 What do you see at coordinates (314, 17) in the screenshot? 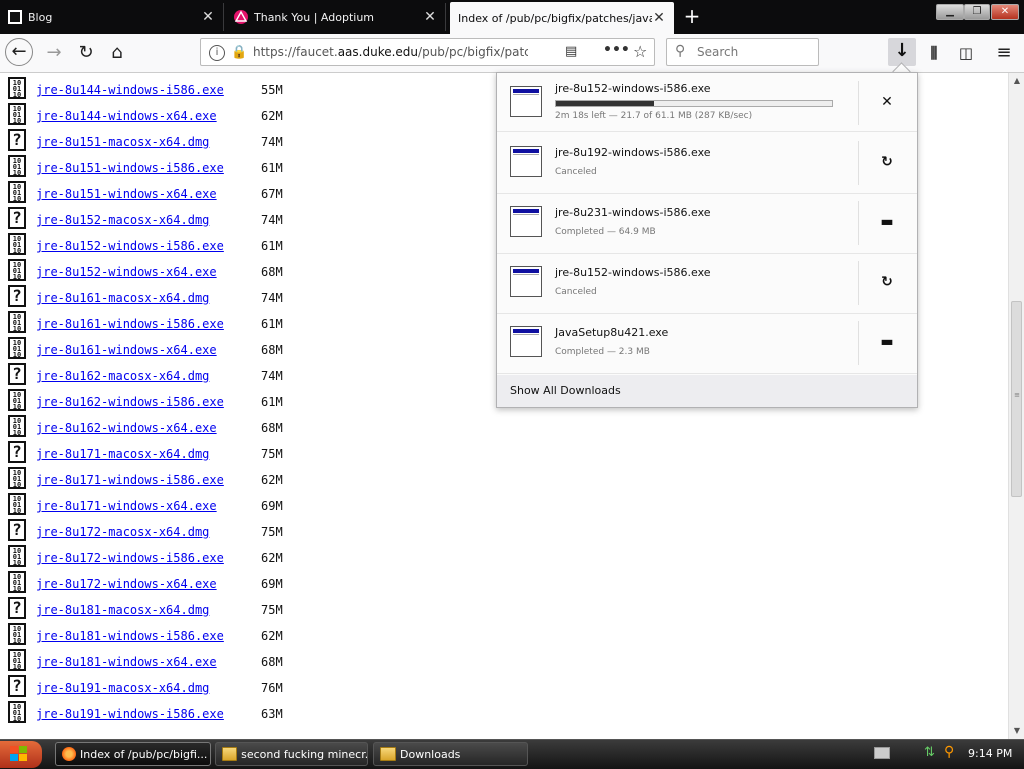
I see `tab-title: Thank You | Adoptium` at bounding box center [314, 17].